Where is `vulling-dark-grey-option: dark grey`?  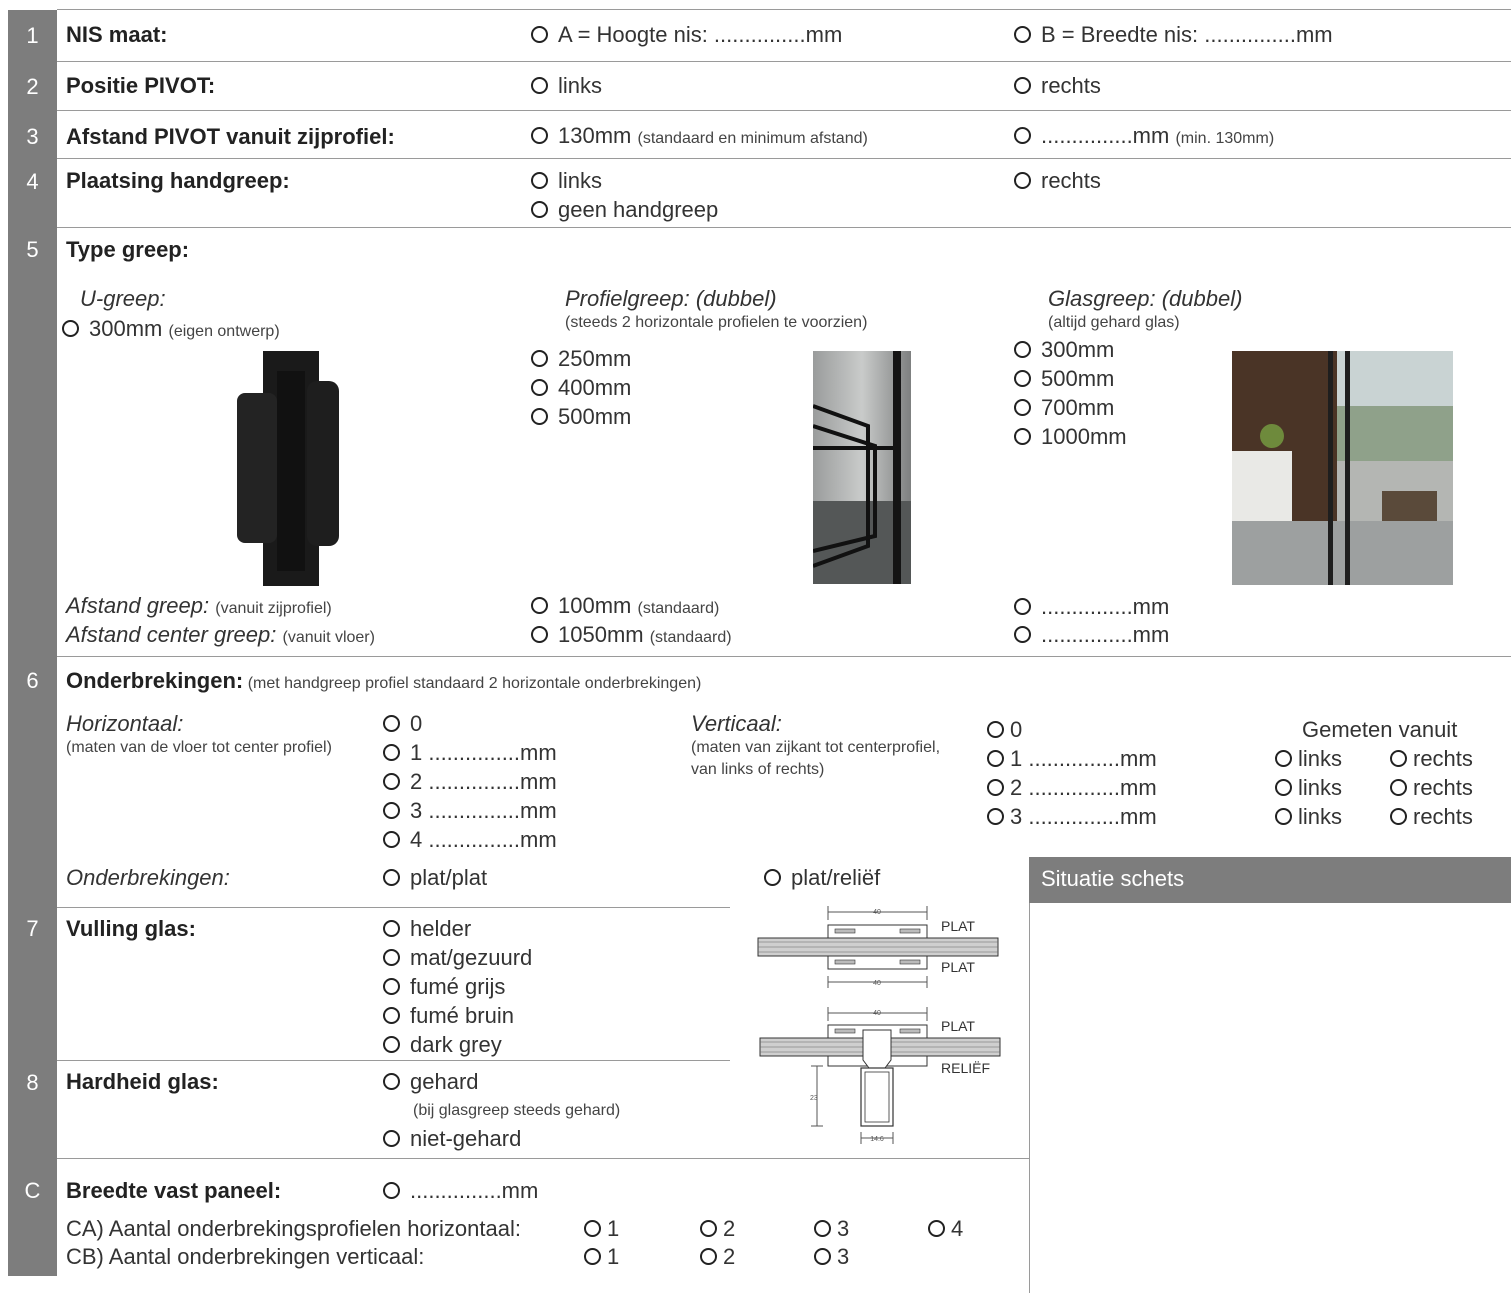 vulling-dark-grey-option: dark grey is located at coordinates (442, 1045).